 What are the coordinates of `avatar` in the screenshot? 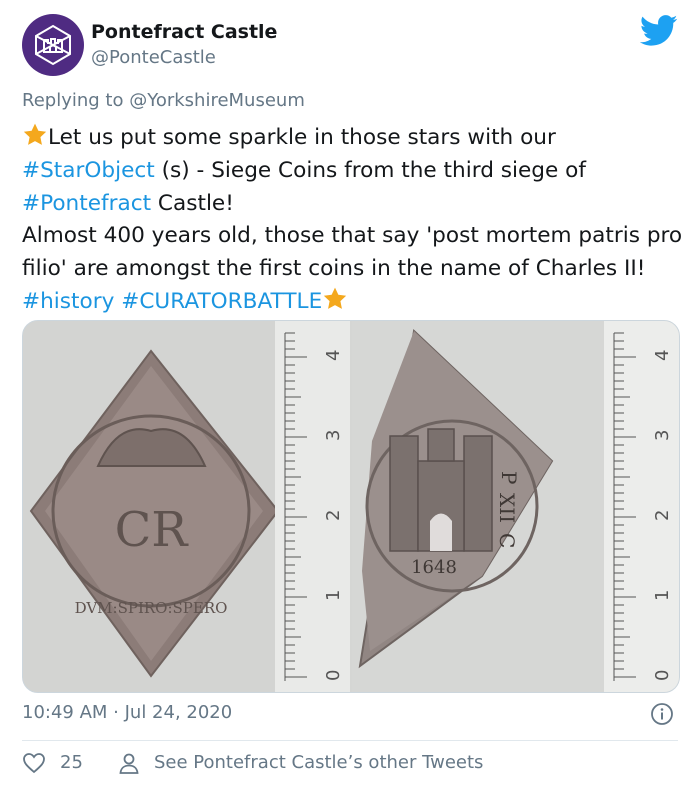 It's located at (53, 45).